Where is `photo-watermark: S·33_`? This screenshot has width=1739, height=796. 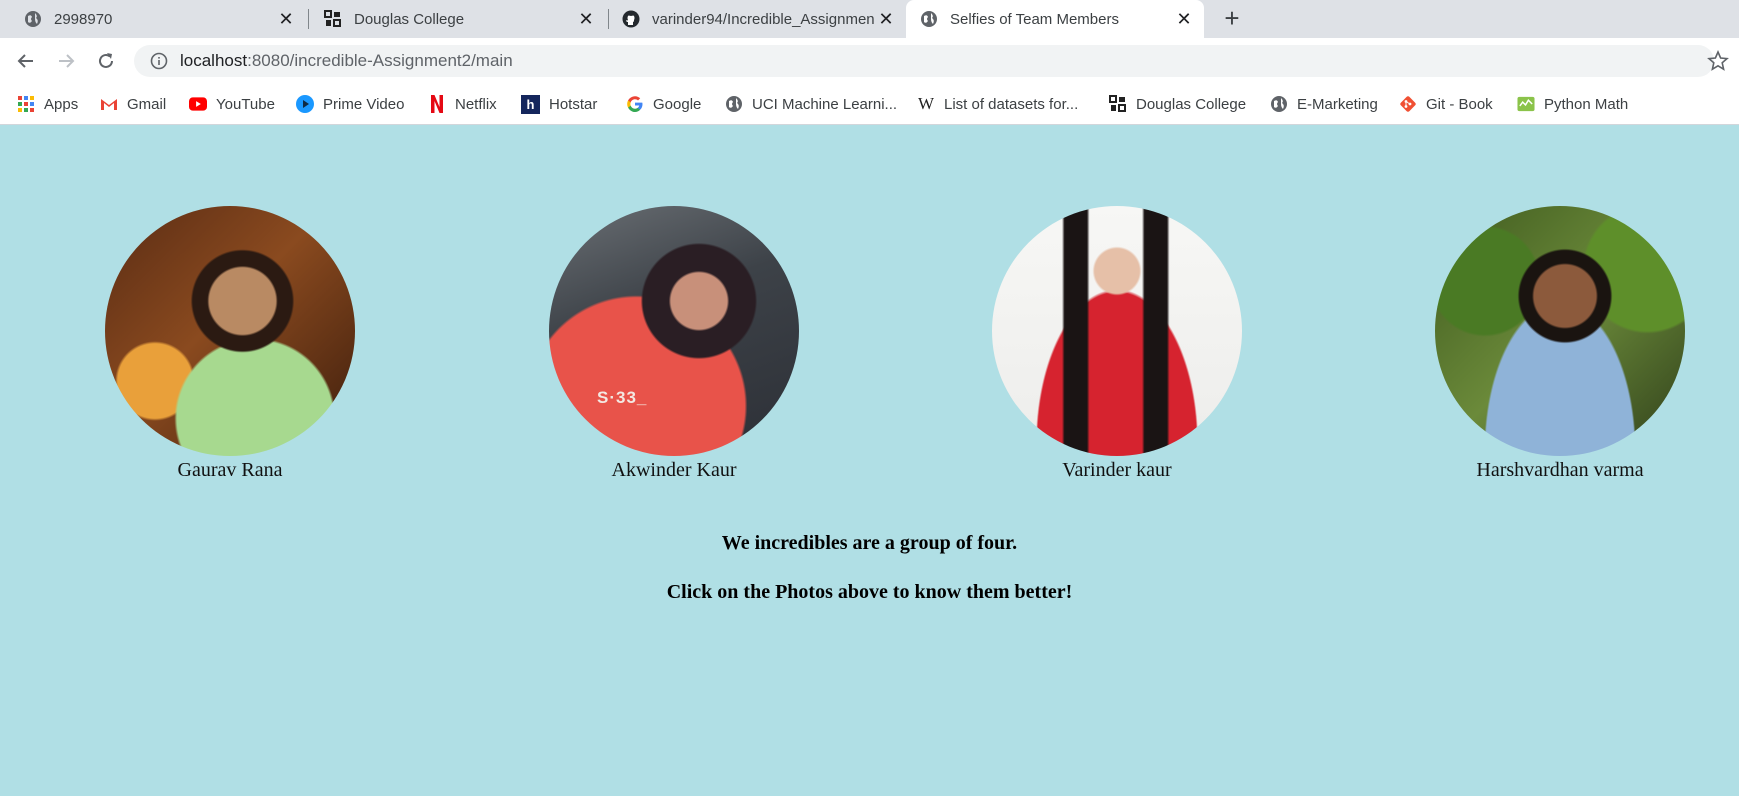
photo-watermark: S·33_ is located at coordinates (622, 397).